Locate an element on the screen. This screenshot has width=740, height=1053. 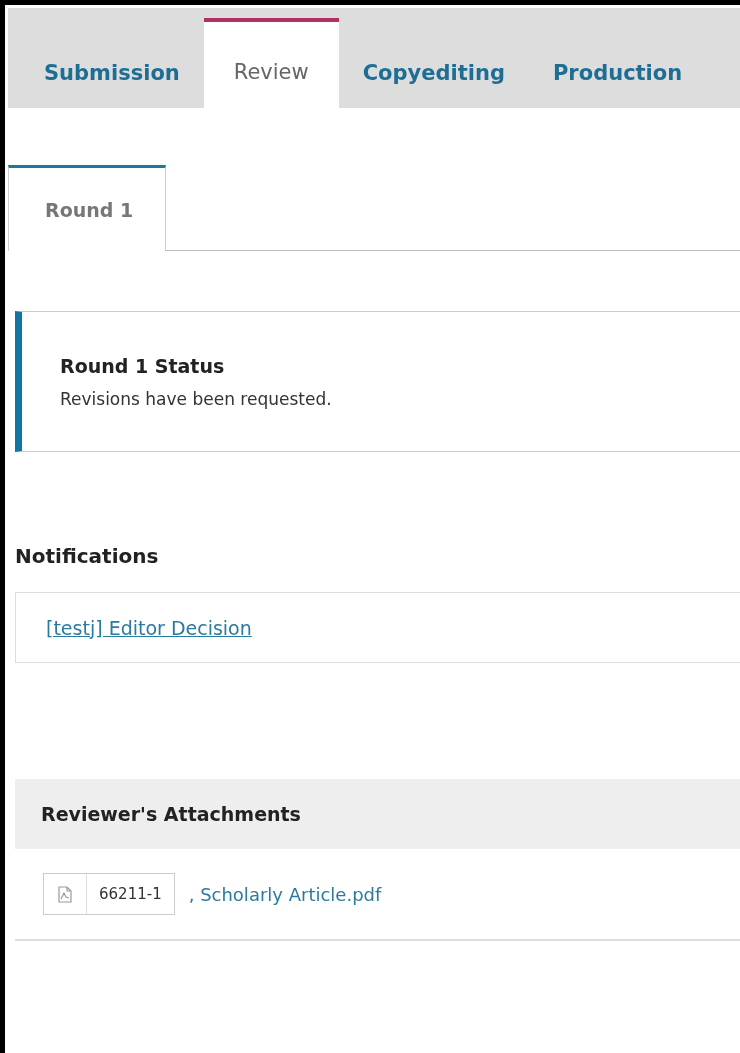
status-message: Revisions have been requested. is located at coordinates (196, 398).